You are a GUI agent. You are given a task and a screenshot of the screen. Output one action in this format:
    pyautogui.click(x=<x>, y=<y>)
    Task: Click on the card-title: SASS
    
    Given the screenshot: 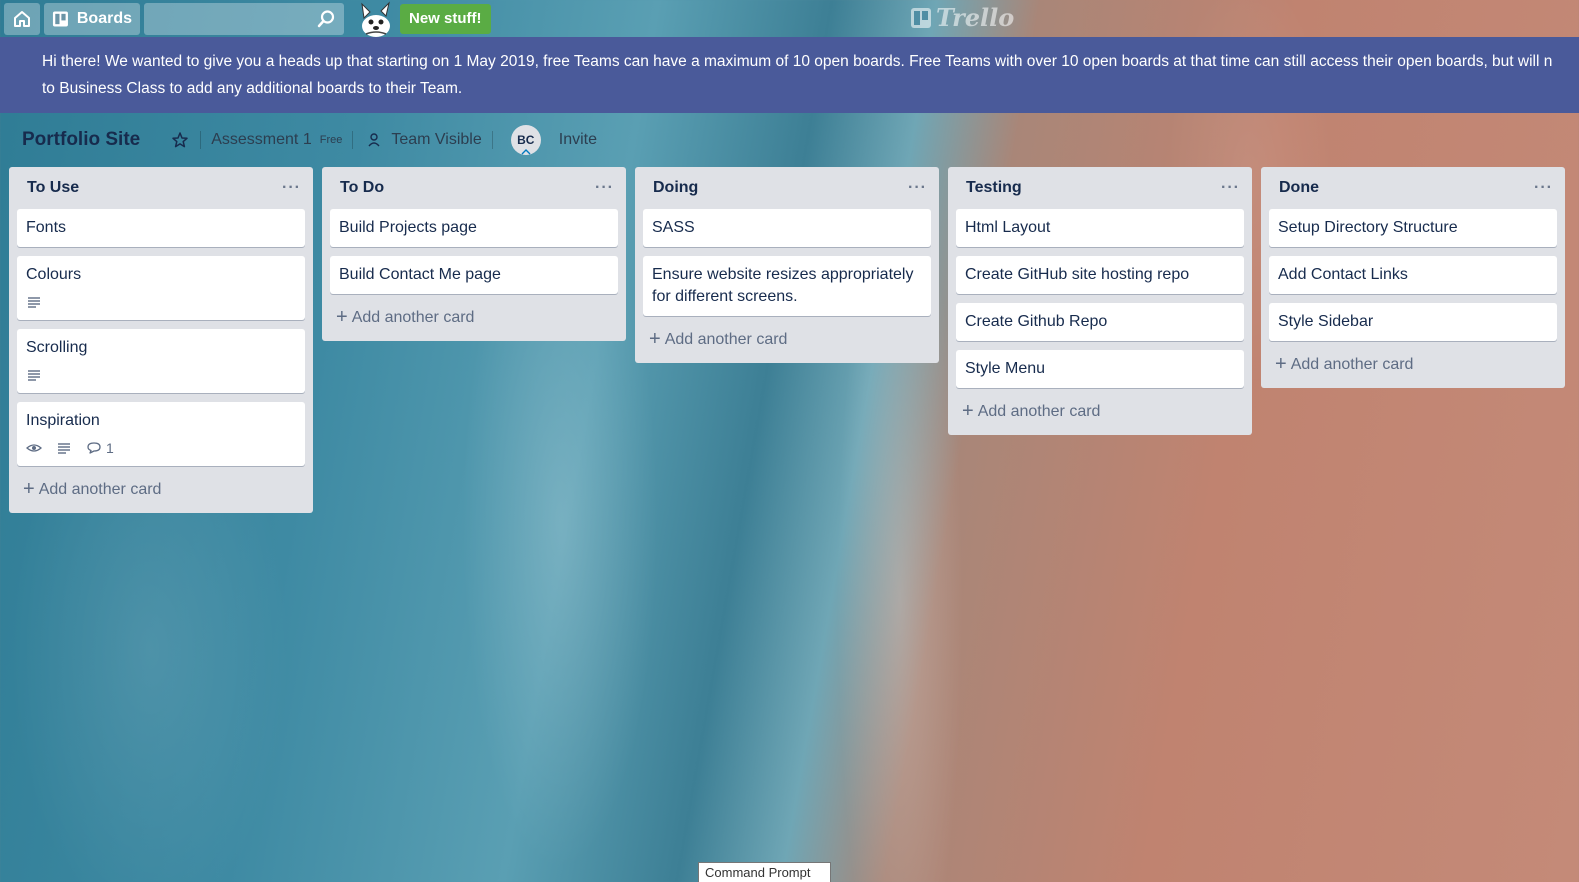 What is the action you would take?
    pyautogui.click(x=673, y=227)
    